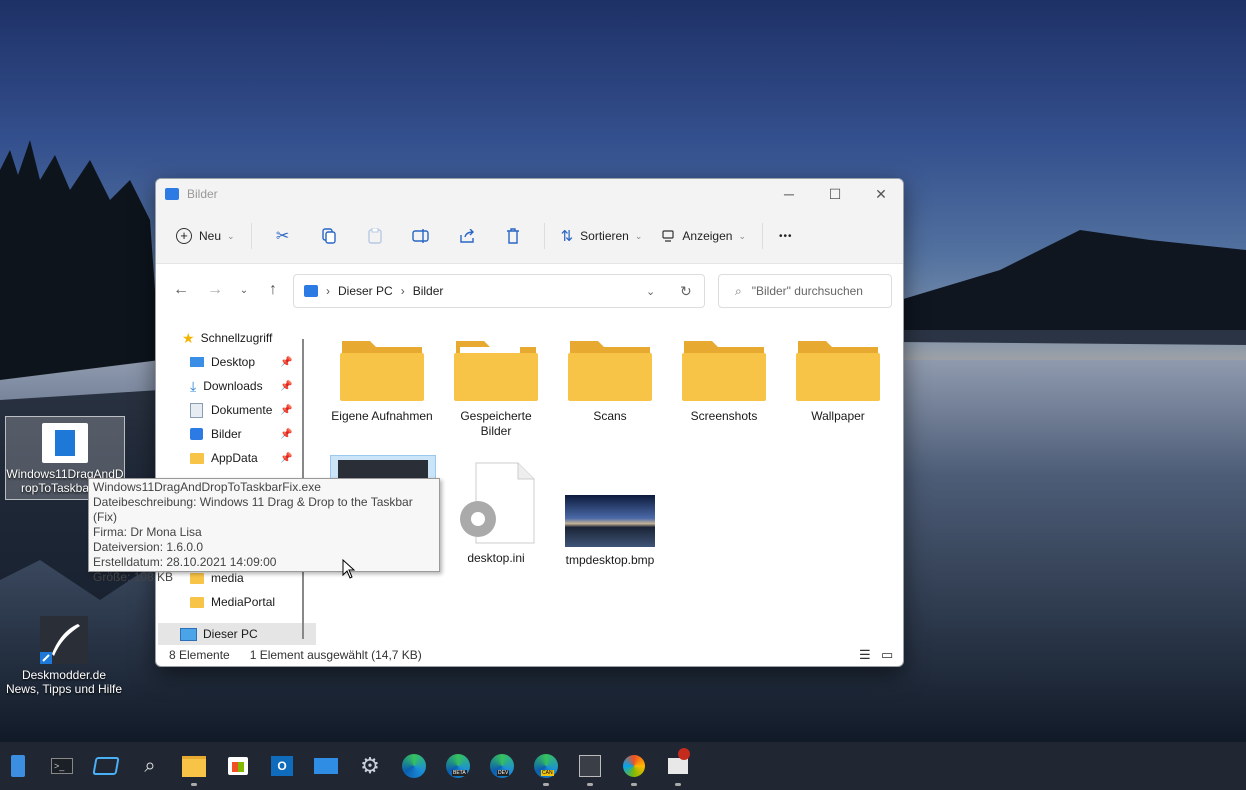 The image size is (1246, 790). I want to click on desktop-icon, so click(197, 362).